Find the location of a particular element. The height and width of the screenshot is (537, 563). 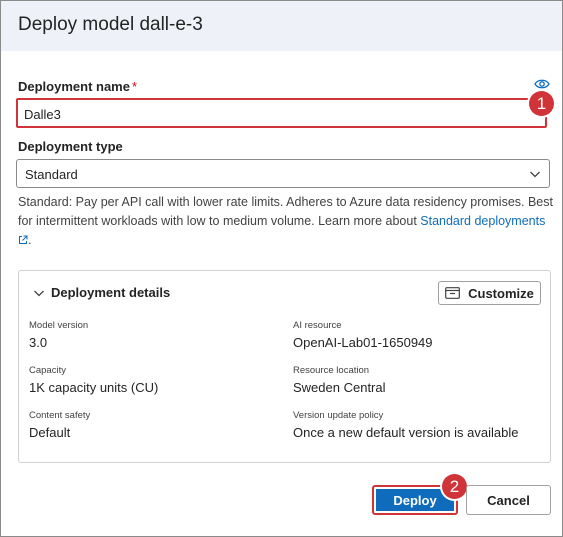

ai-resource-value: OpenAI-Lab01-1650949 is located at coordinates (363, 342).